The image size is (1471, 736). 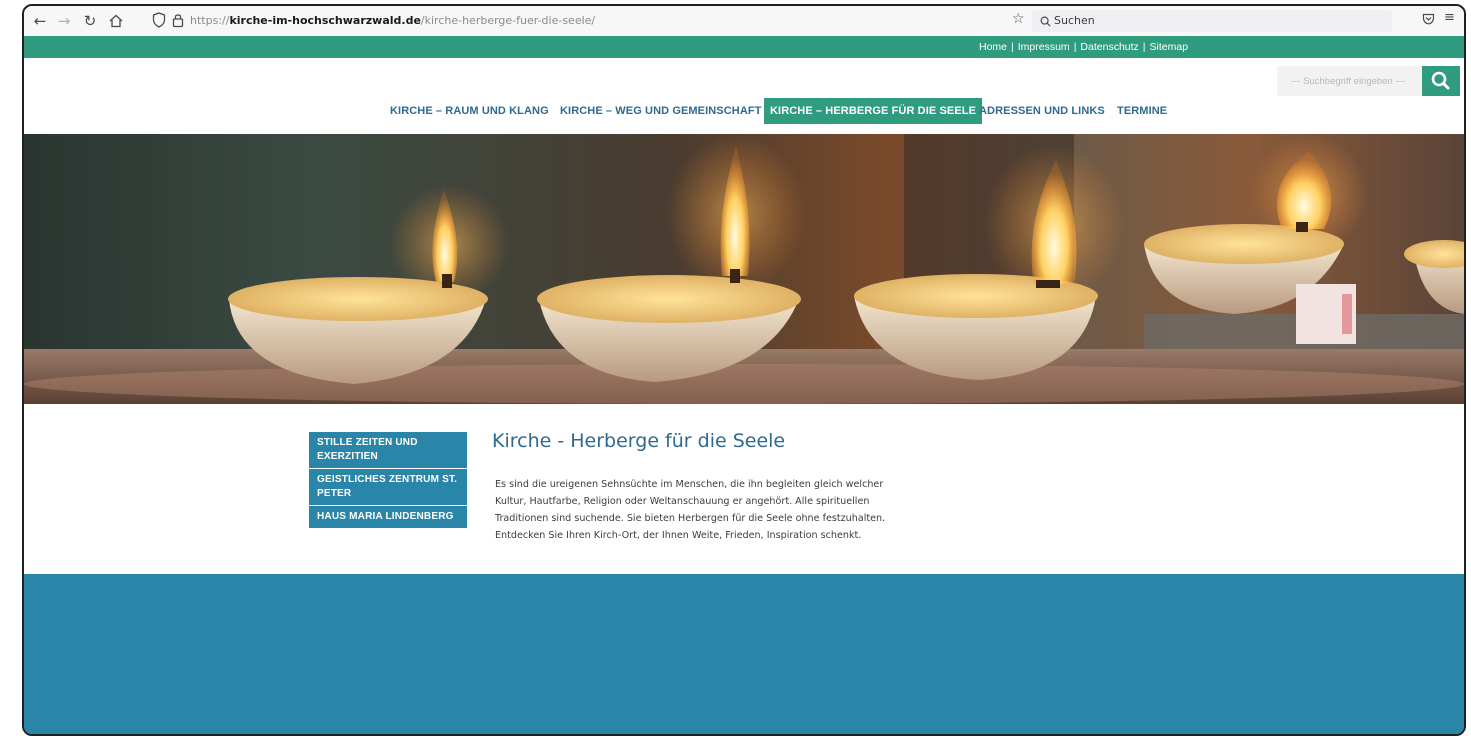 I want to click on back-icon: ←, so click(x=40, y=21).